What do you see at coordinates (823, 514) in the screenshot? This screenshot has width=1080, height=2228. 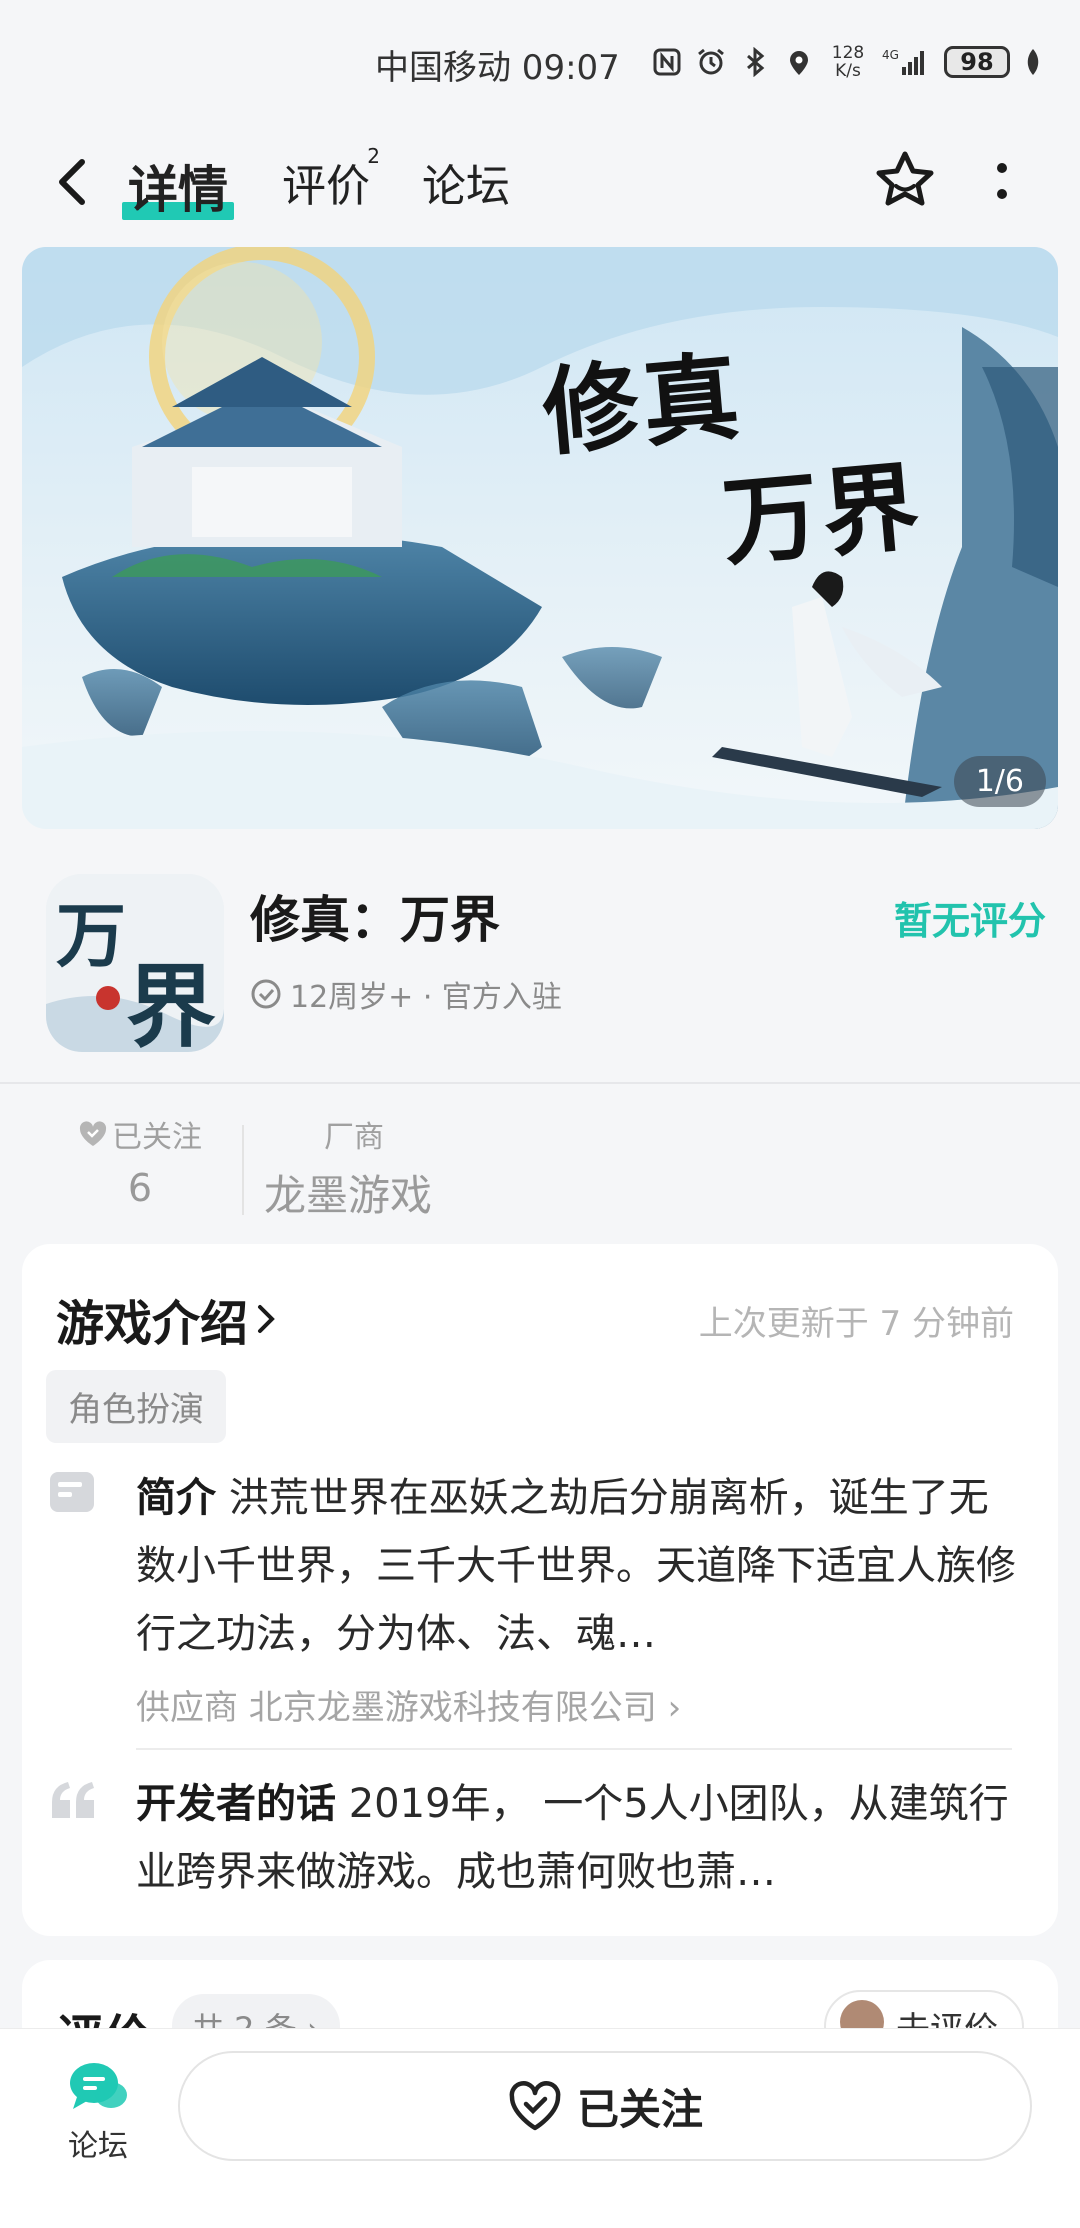 I see `banner-title-line2: 万界` at bounding box center [823, 514].